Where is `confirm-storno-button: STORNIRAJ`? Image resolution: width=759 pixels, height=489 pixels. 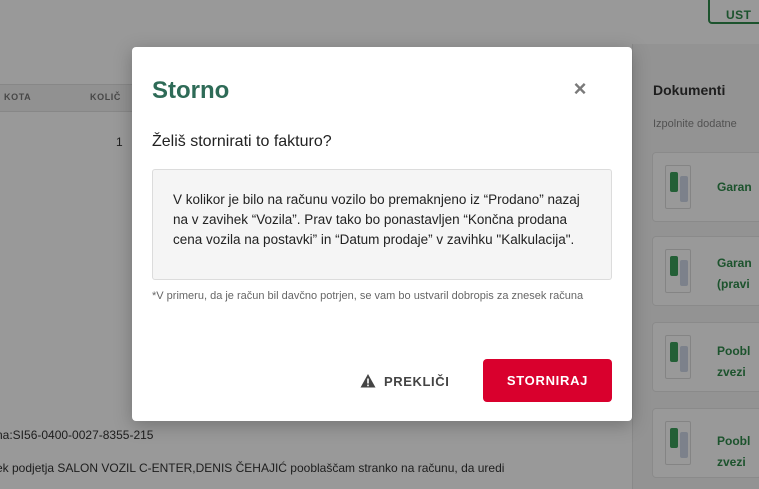
confirm-storno-button: STORNIRAJ is located at coordinates (547, 380).